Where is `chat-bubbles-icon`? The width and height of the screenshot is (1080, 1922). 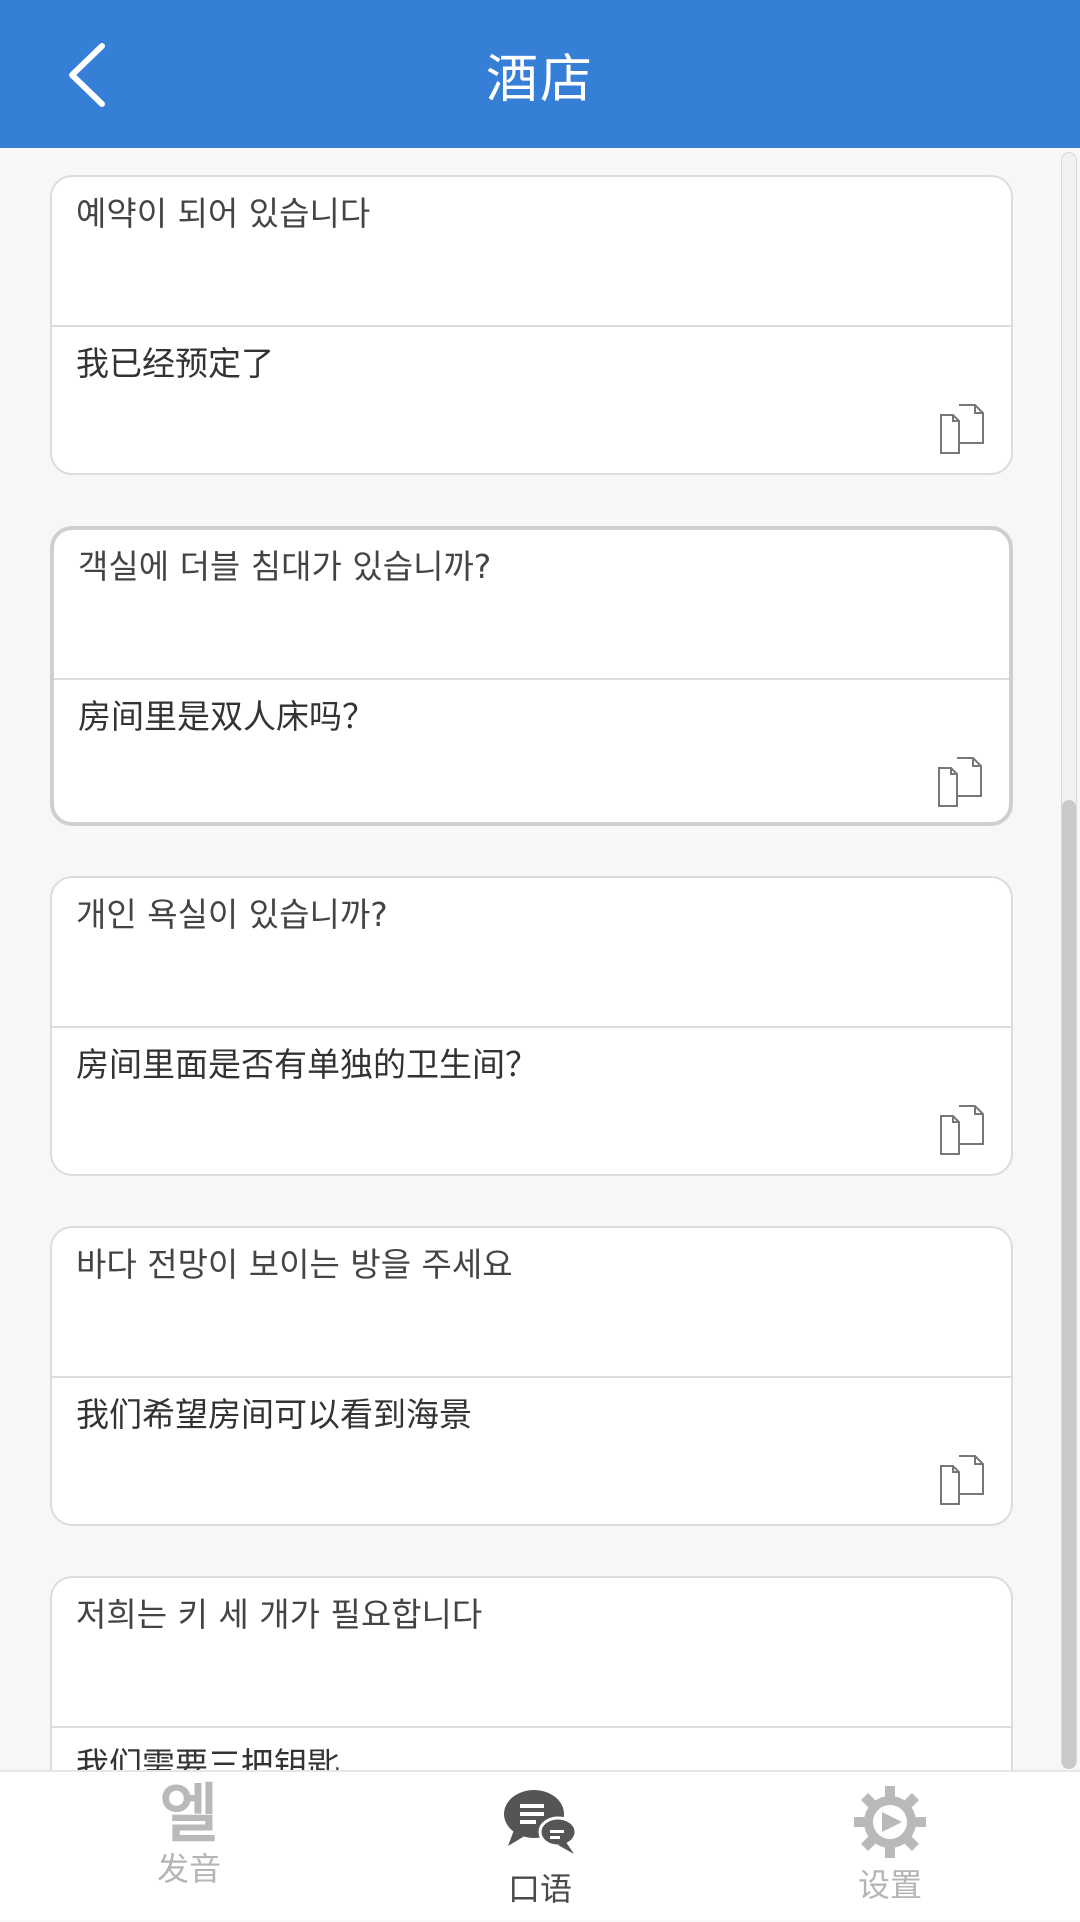 chat-bubbles-icon is located at coordinates (541, 1822).